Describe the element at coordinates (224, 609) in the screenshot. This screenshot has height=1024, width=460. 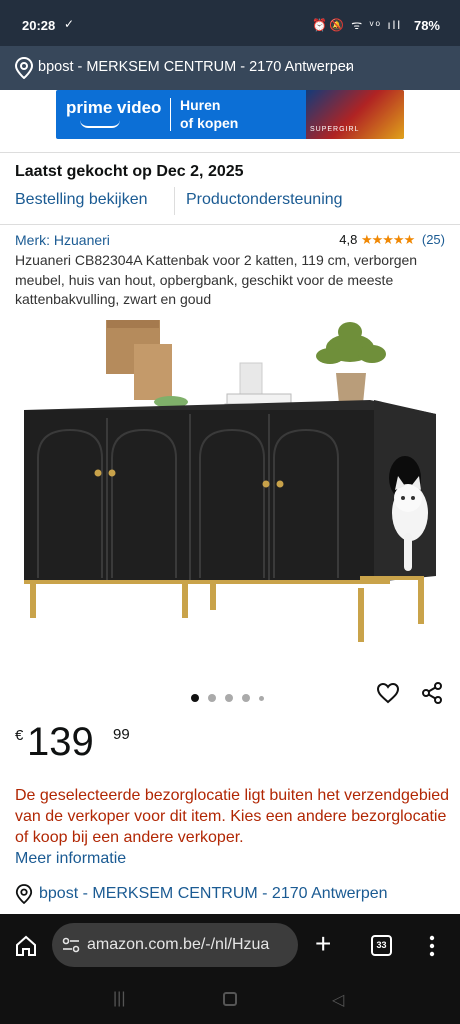
I see `gold-frame` at that location.